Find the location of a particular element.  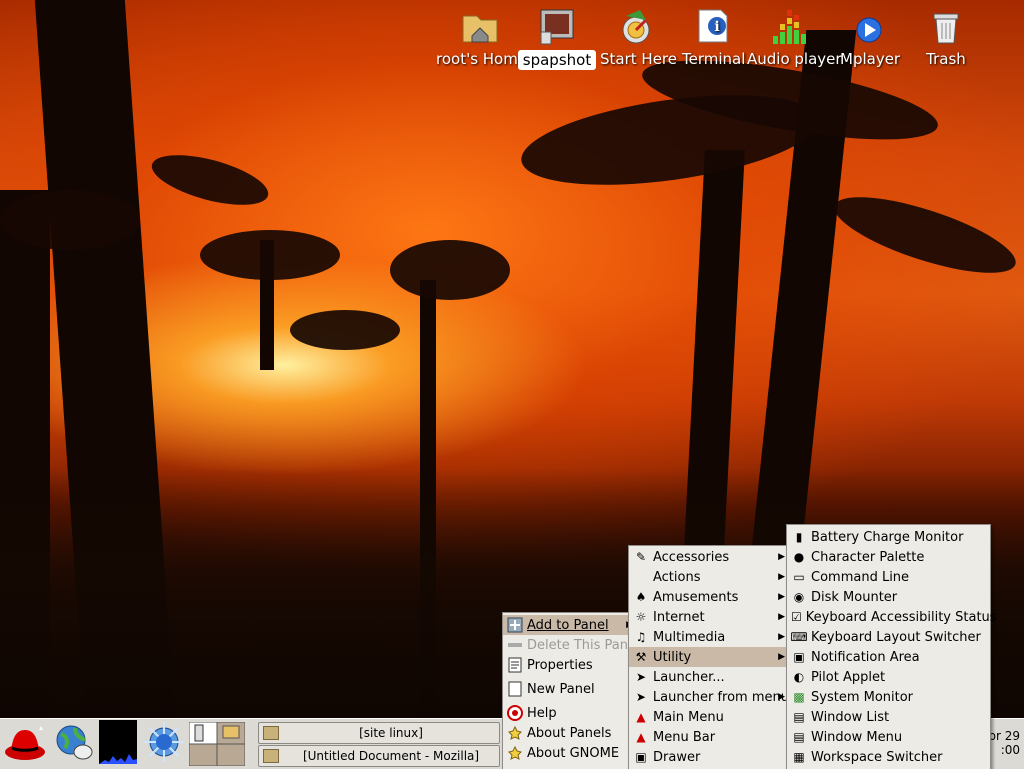

window-menu-icon: ▤ is located at coordinates (799, 737).